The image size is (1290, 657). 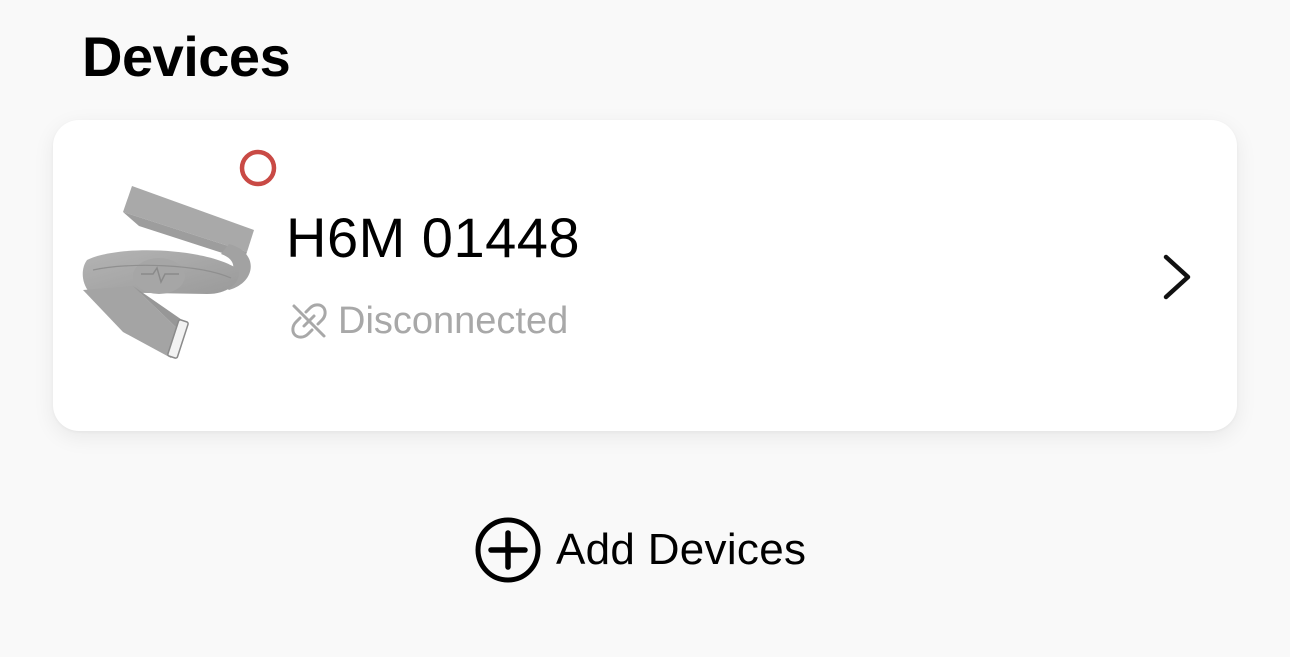 I want to click on chevron-right-icon, so click(x=1177, y=277).